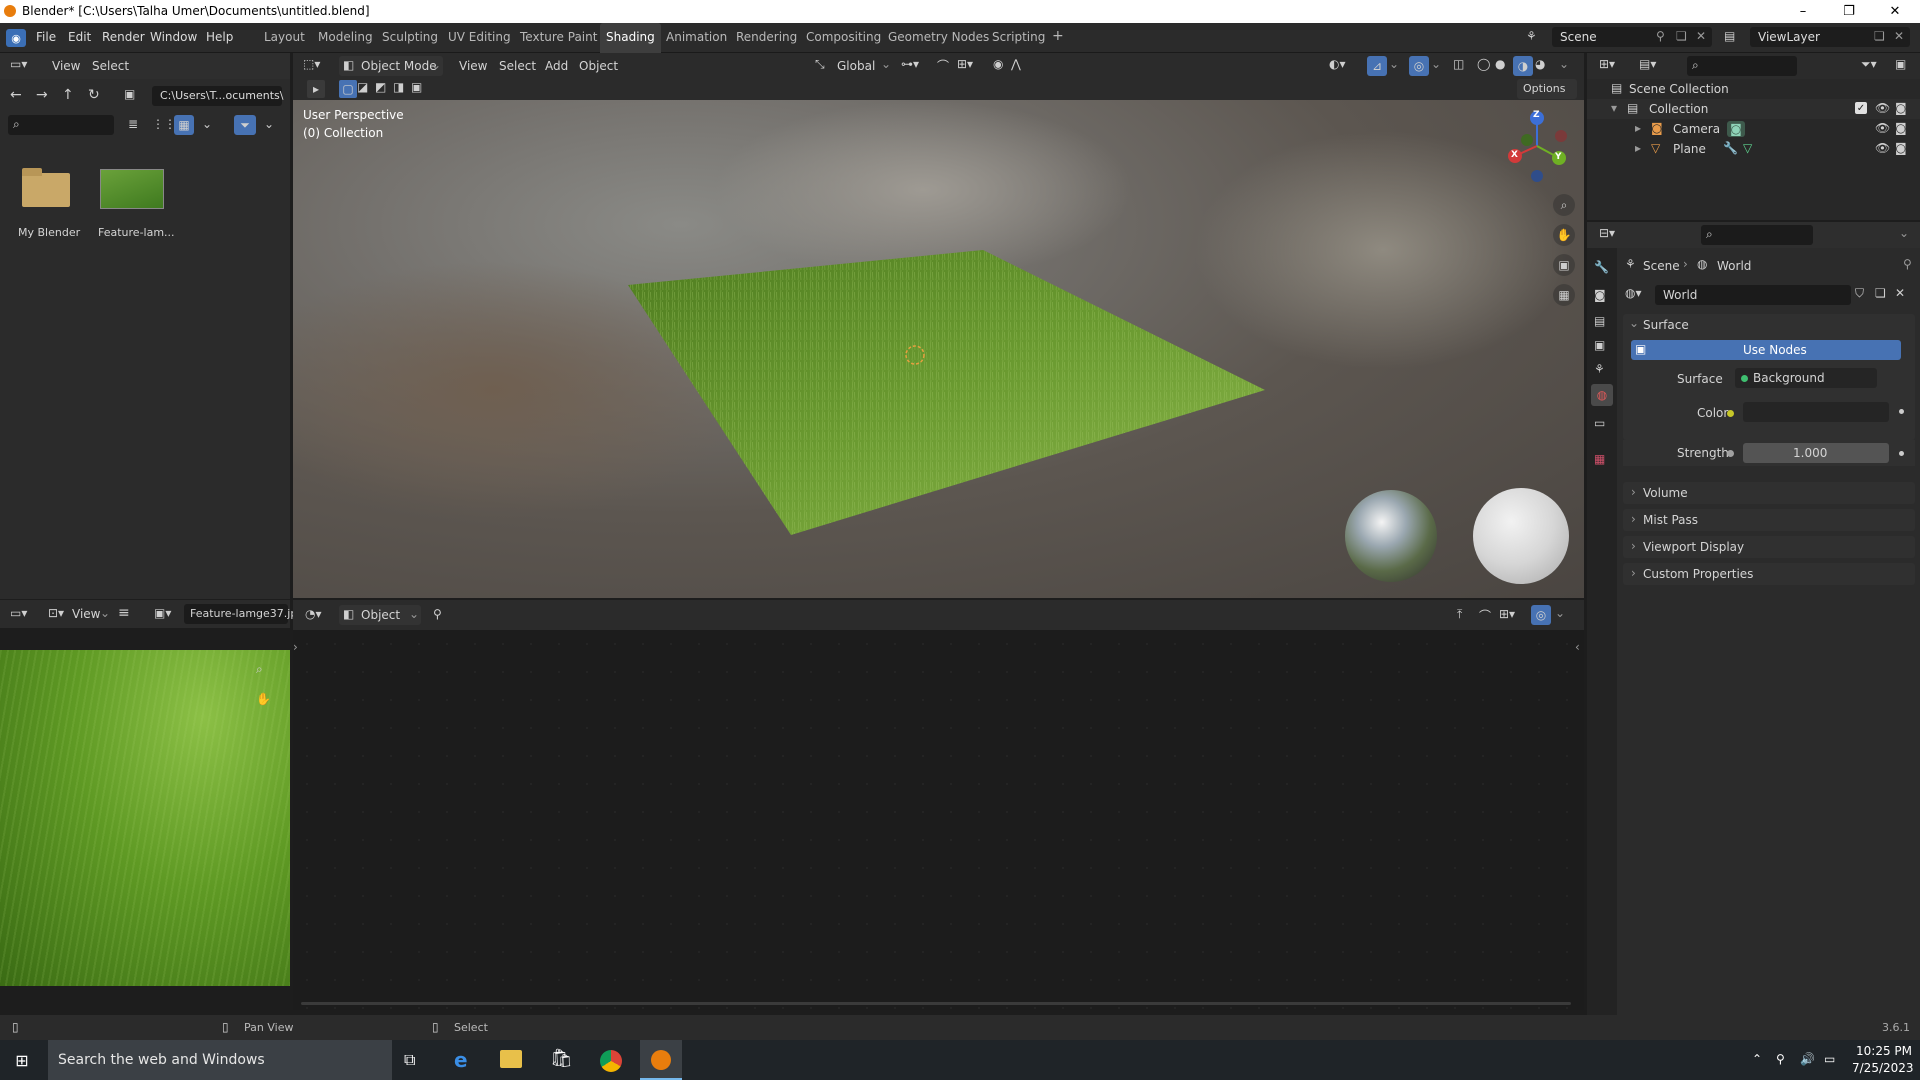  Describe the element at coordinates (1829, 1059) in the screenshot. I see `notification-icon: ▭` at that location.